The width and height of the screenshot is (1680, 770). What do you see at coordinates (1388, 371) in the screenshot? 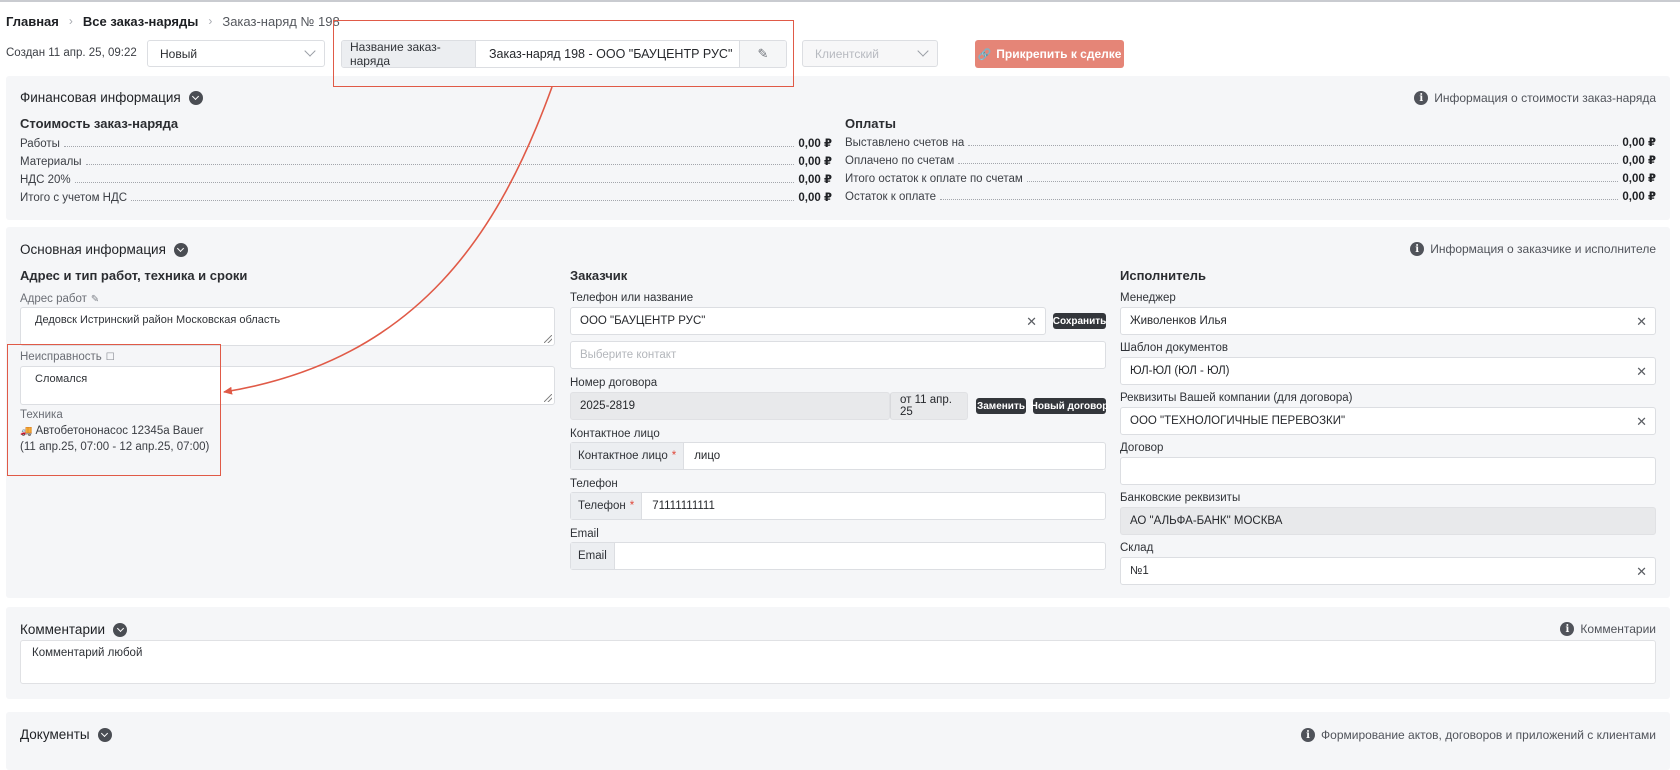
I see `template-select: ЮЛ-ЮЛ (ЮЛ - ЮЛ) ✕` at bounding box center [1388, 371].